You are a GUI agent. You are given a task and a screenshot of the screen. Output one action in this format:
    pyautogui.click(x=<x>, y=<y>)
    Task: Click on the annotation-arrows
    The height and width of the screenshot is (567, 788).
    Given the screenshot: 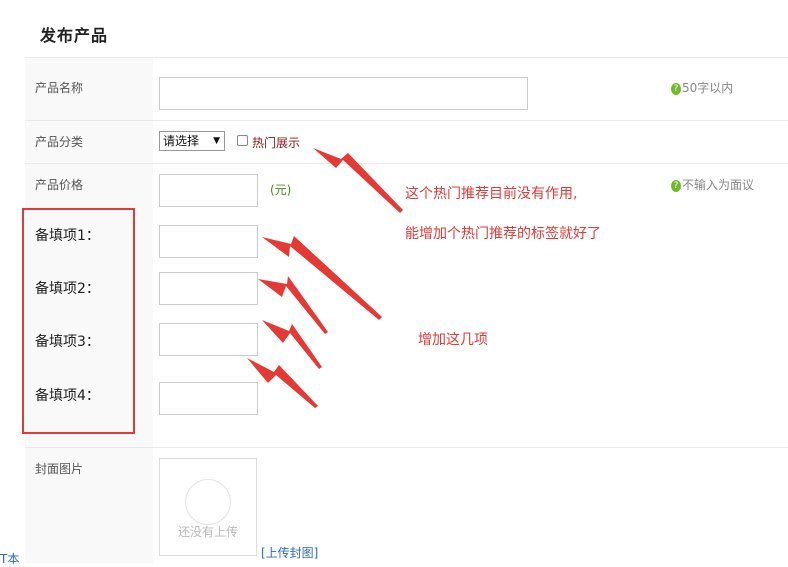 What is the action you would take?
    pyautogui.click(x=325, y=278)
    